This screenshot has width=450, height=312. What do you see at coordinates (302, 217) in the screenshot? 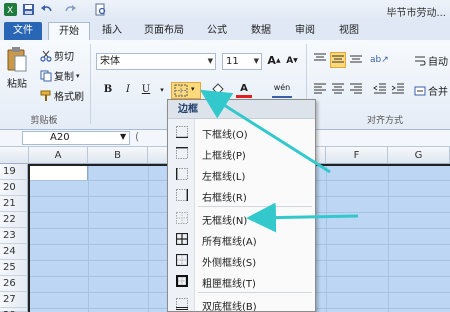
I see `annotation-arrow-to-no-border` at bounding box center [302, 217].